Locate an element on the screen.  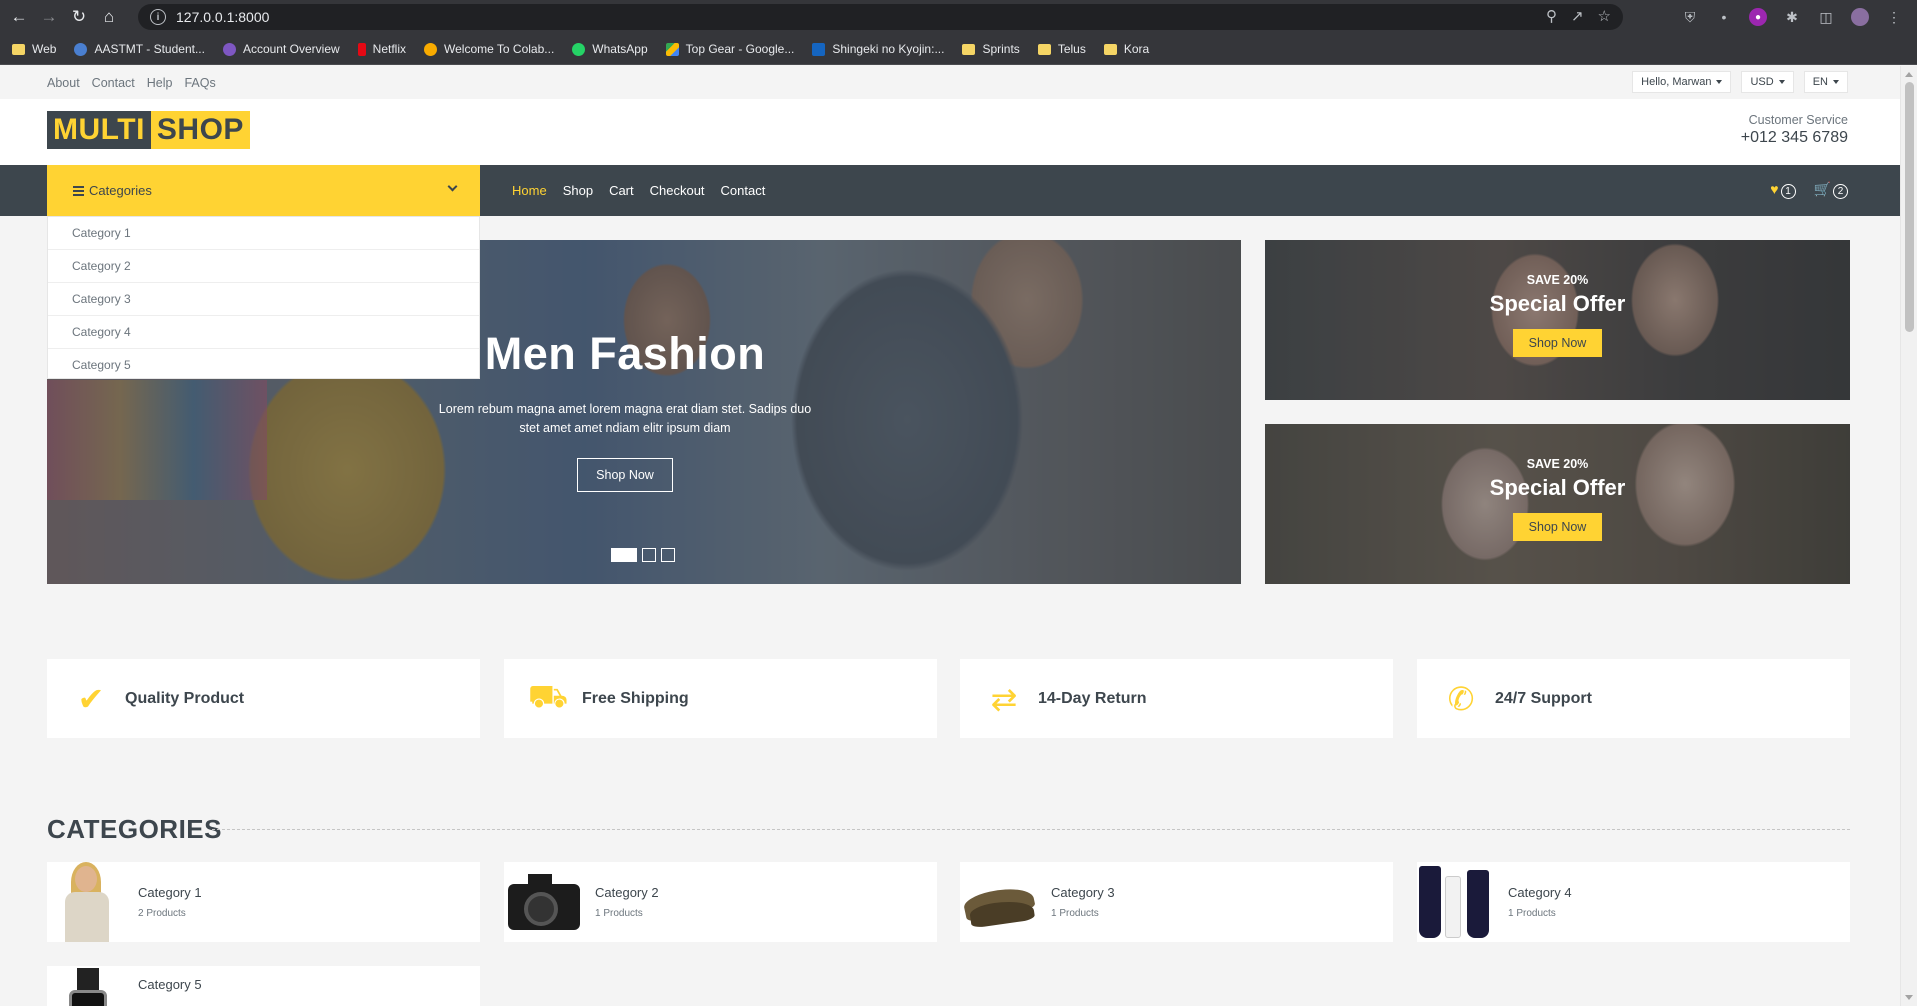
category-card: Category 1 2 Products is located at coordinates (263, 902).